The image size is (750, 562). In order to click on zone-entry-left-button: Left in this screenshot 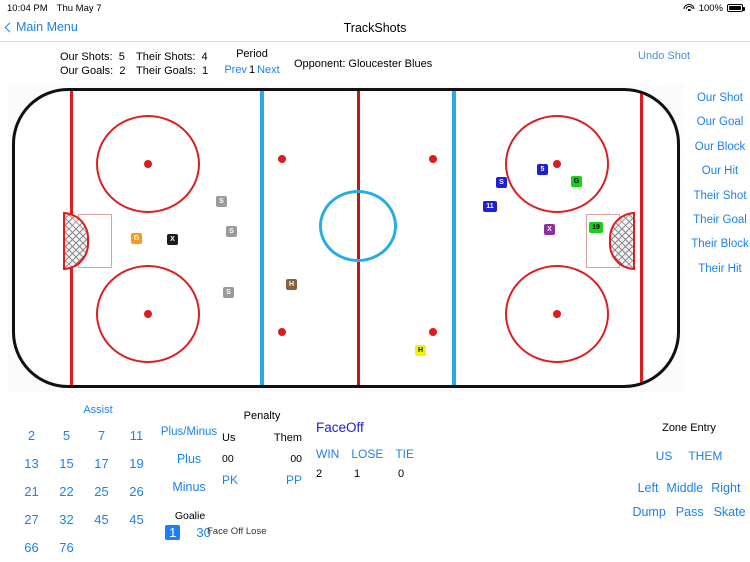, I will do `click(648, 488)`.